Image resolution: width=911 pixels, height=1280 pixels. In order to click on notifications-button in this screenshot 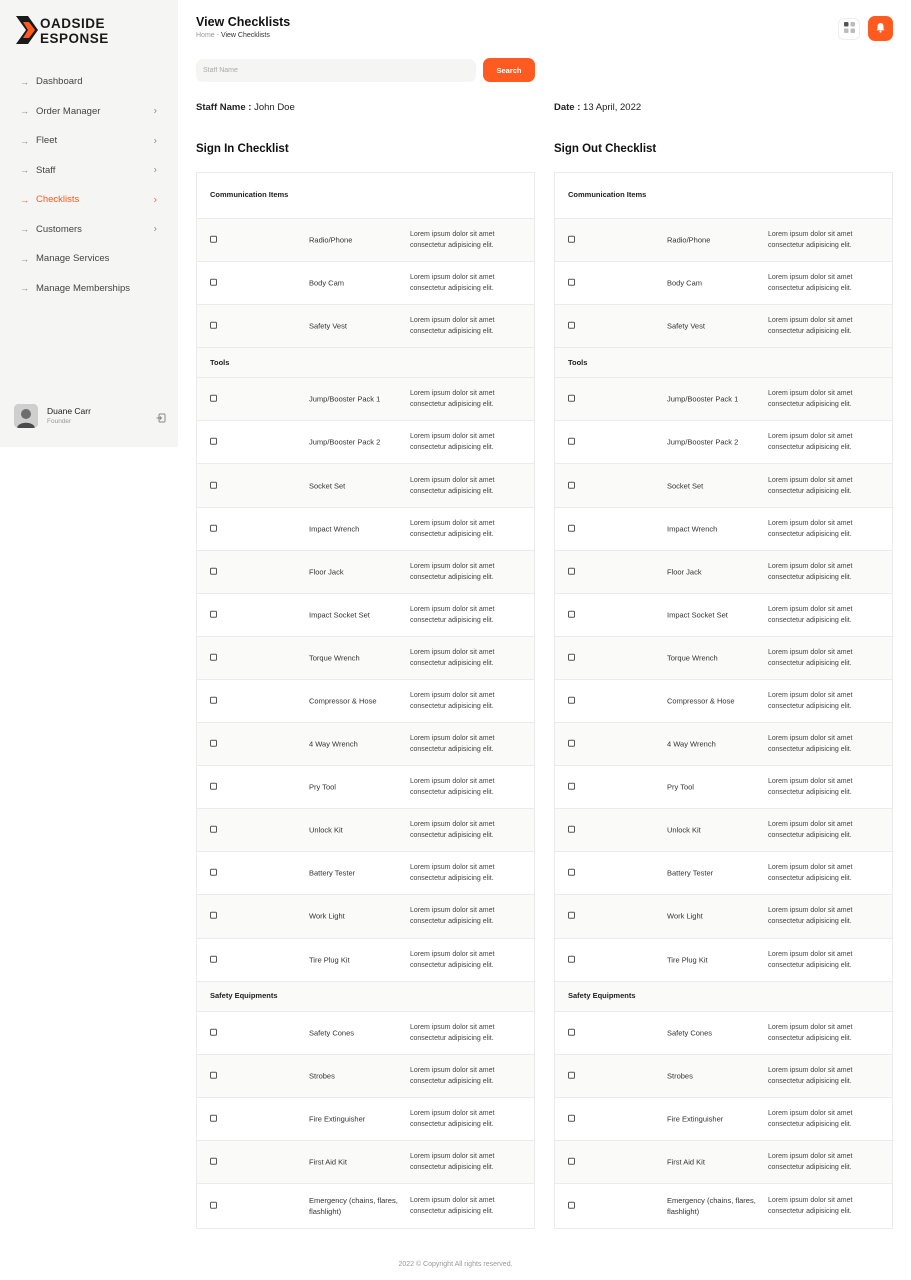, I will do `click(880, 28)`.